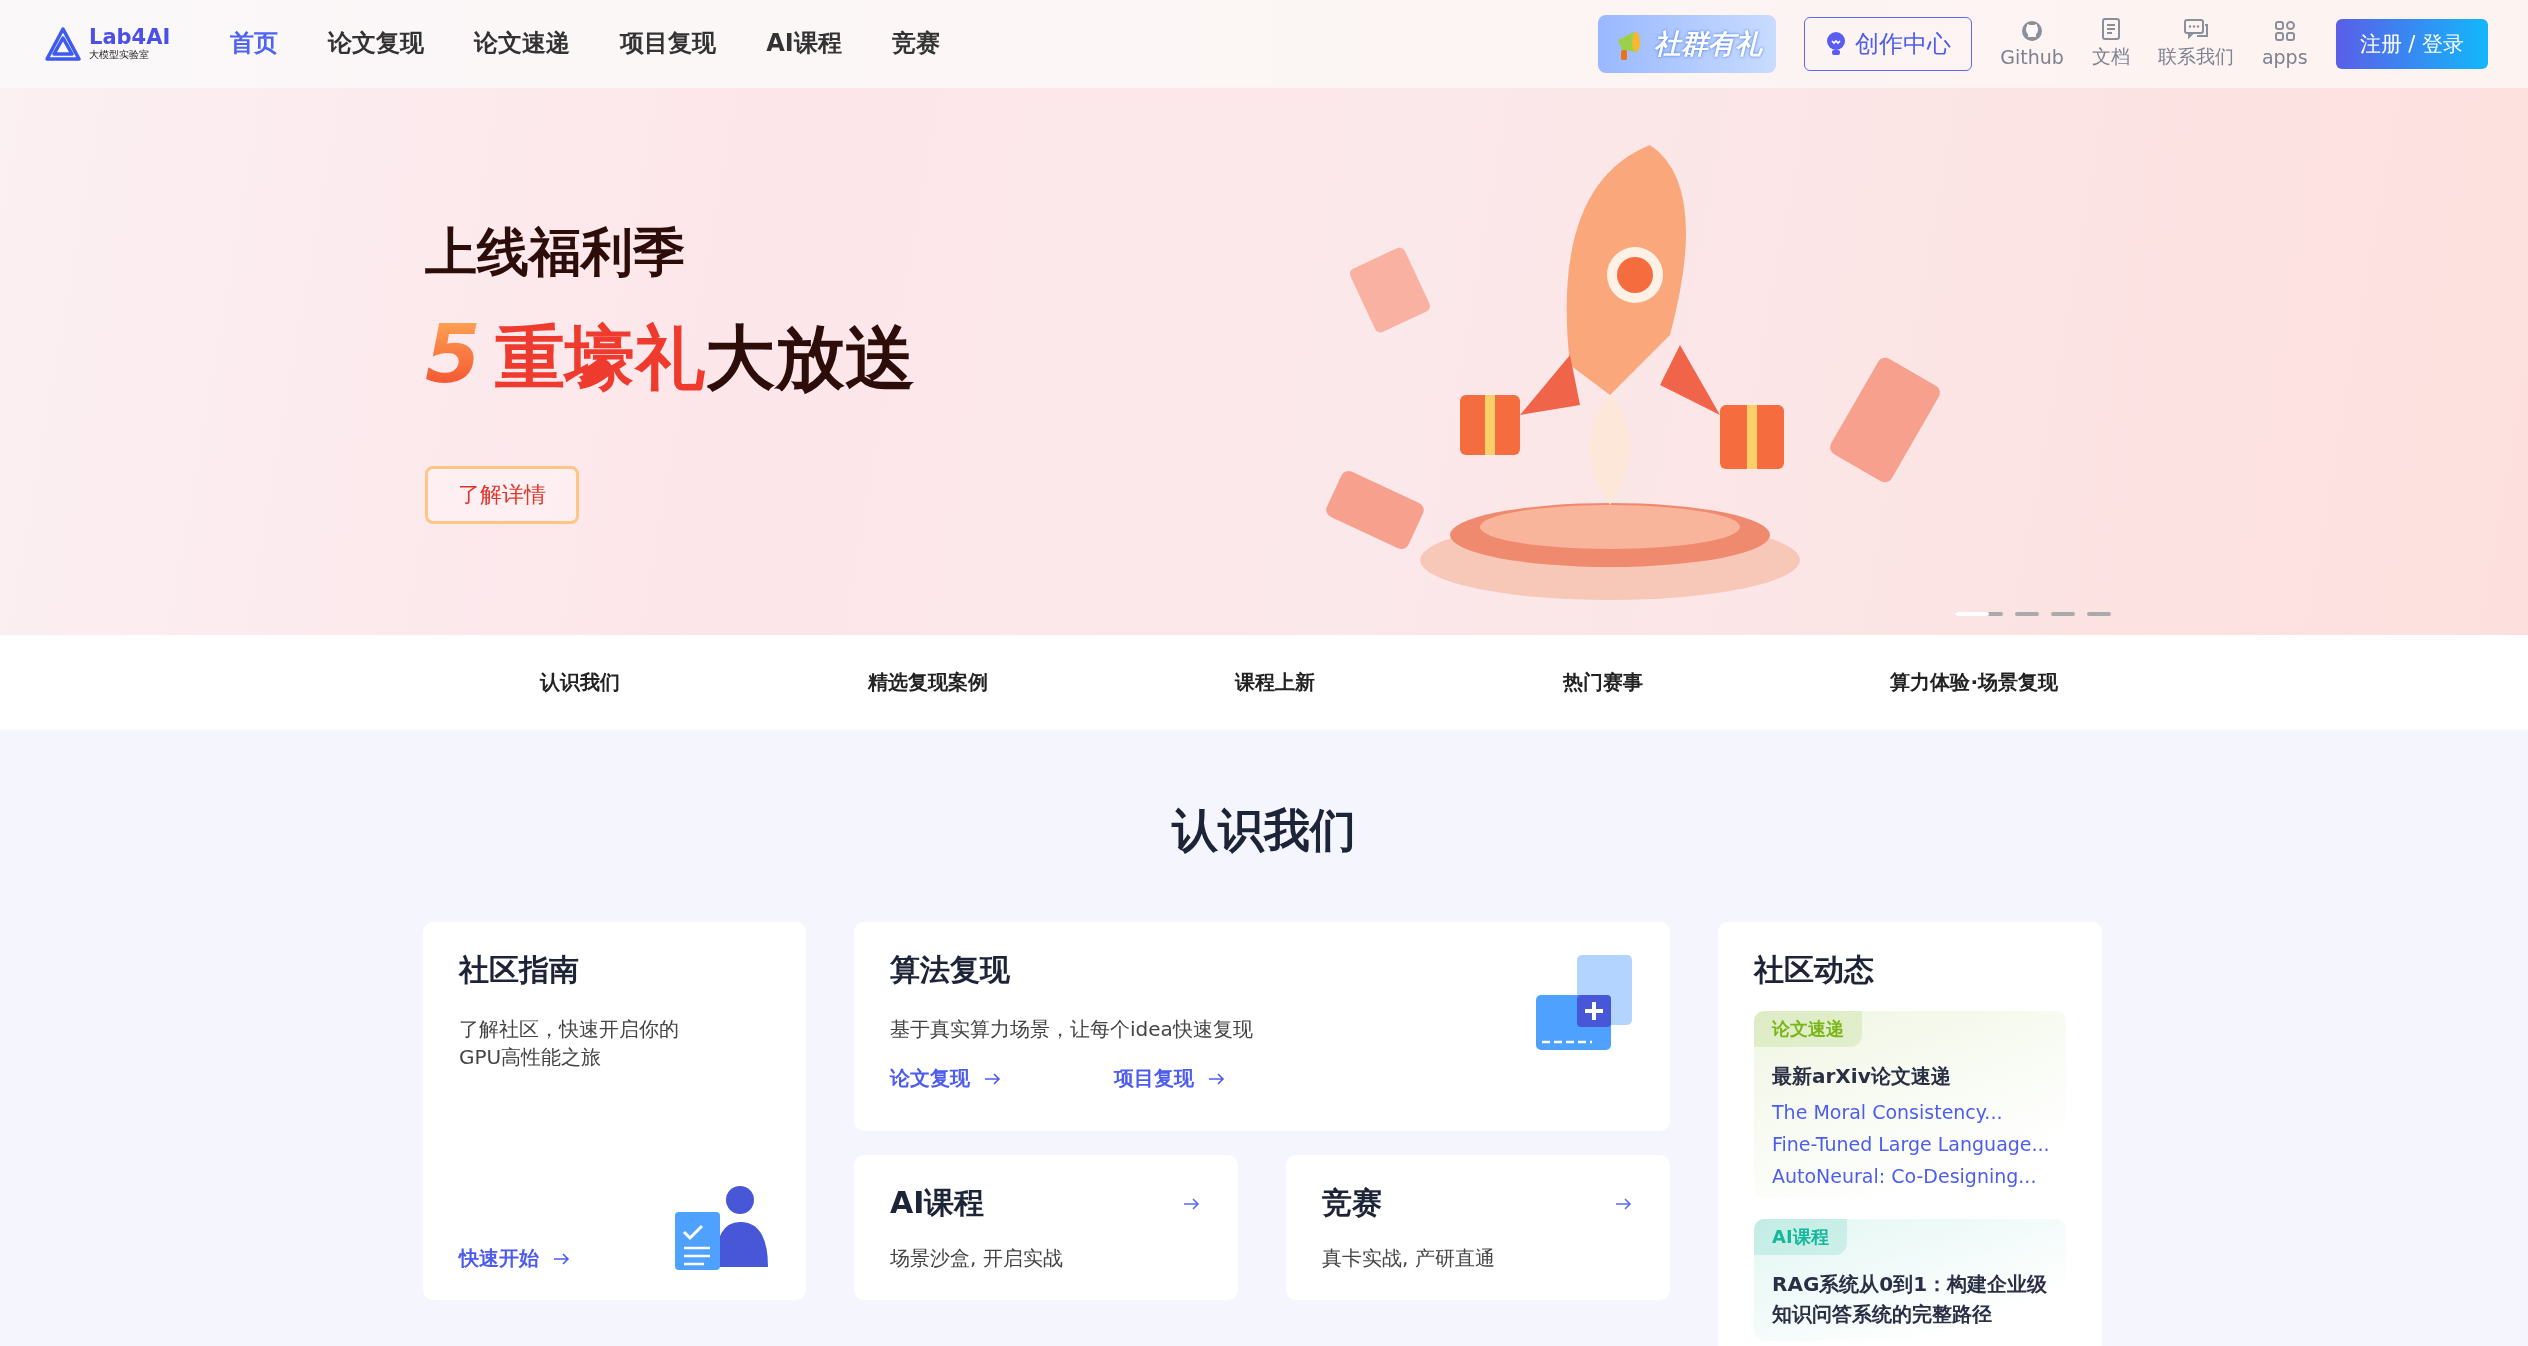  Describe the element at coordinates (2195, 44) in the screenshot. I see `toolbar-link: 联系我们` at that location.